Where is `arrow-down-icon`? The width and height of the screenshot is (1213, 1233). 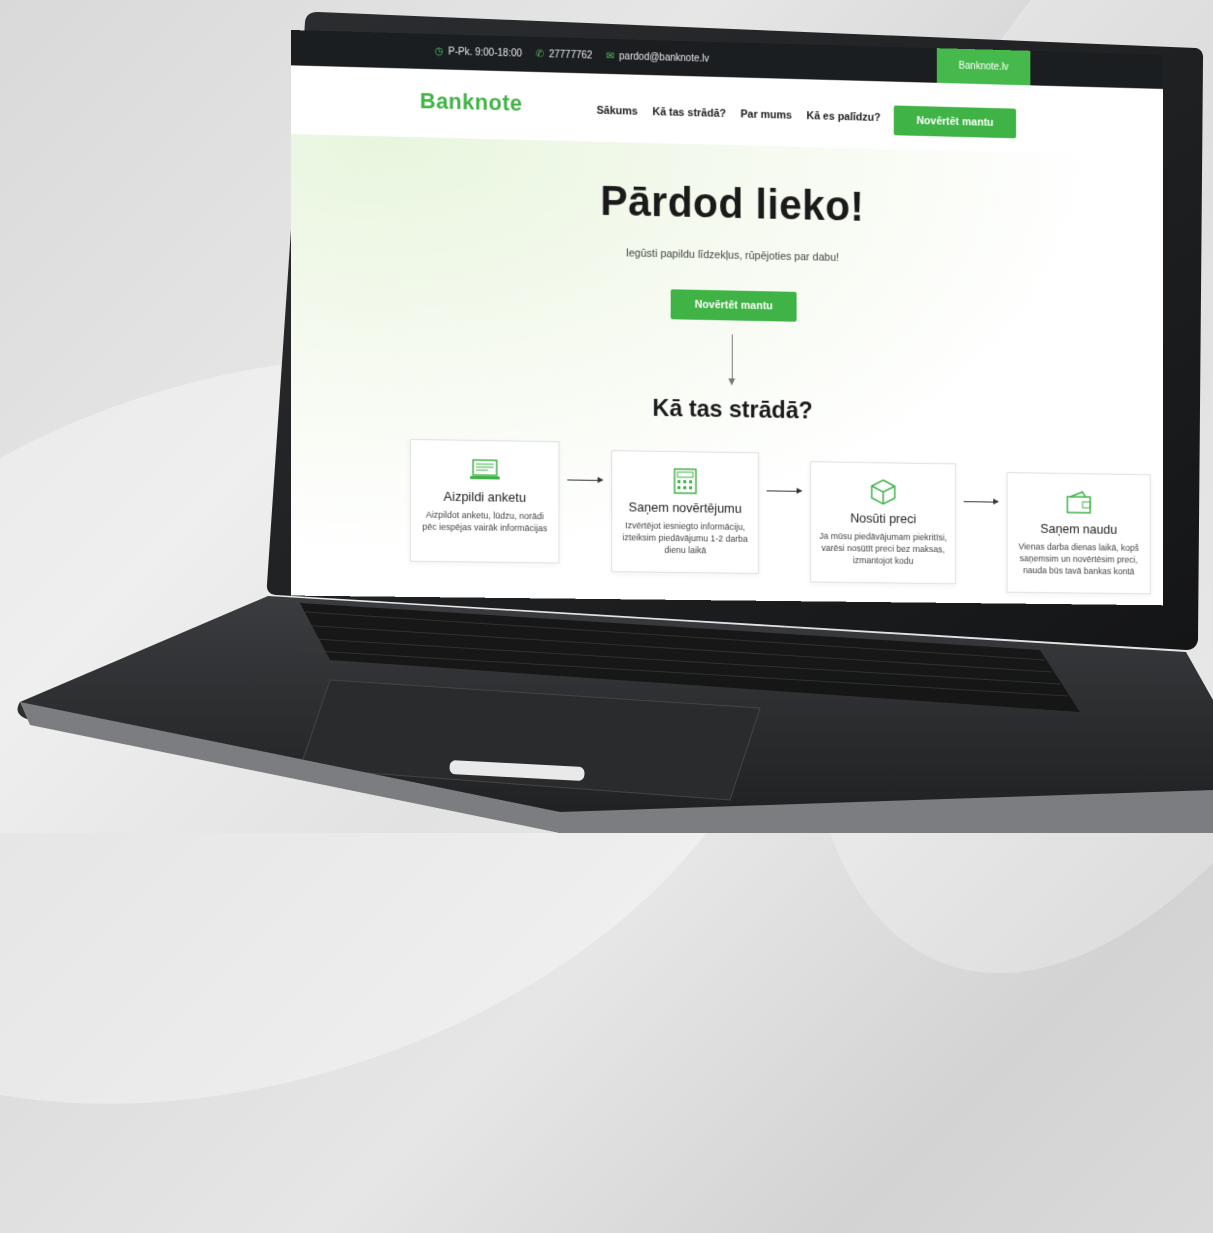
arrow-down-icon is located at coordinates (732, 356).